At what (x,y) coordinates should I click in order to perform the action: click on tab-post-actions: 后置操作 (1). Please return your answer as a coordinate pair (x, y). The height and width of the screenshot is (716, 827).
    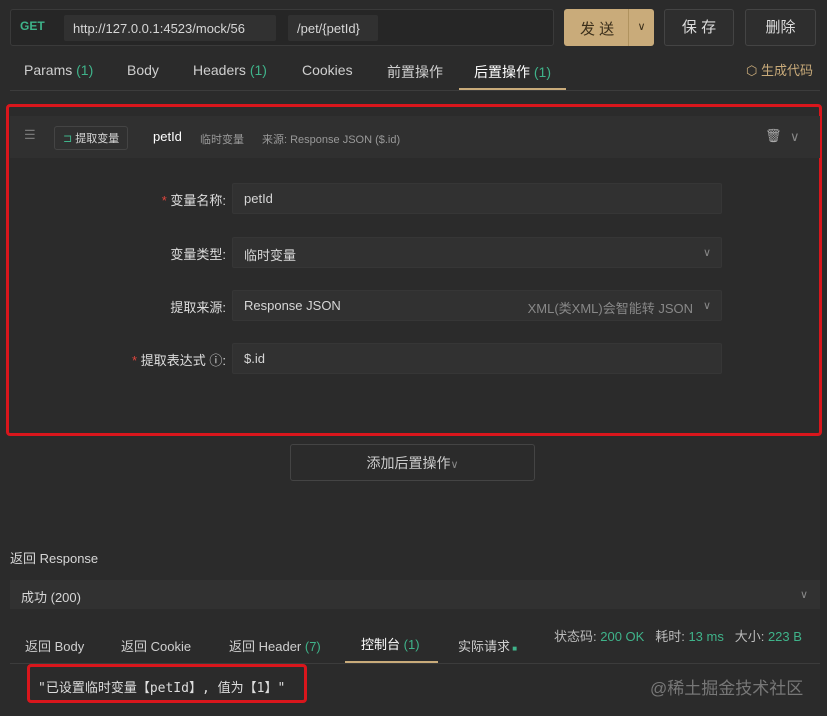
    Looking at the image, I should click on (512, 72).